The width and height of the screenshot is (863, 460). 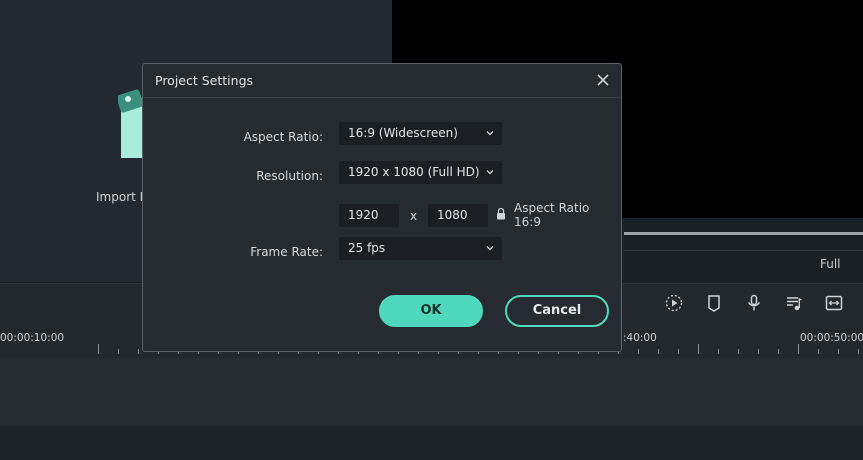 What do you see at coordinates (286, 252) in the screenshot?
I see `frame-rate-label: Frame Rate:` at bounding box center [286, 252].